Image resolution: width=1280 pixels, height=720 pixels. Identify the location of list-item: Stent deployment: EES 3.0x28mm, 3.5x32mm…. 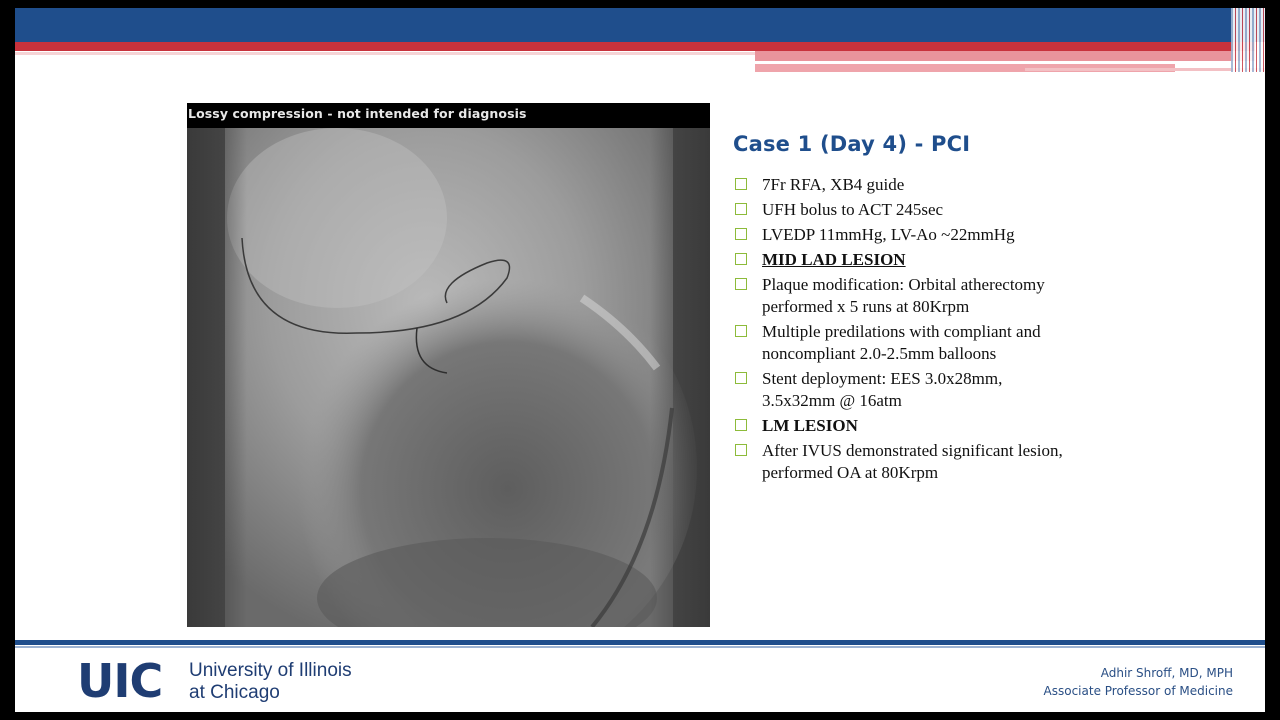
(898, 390).